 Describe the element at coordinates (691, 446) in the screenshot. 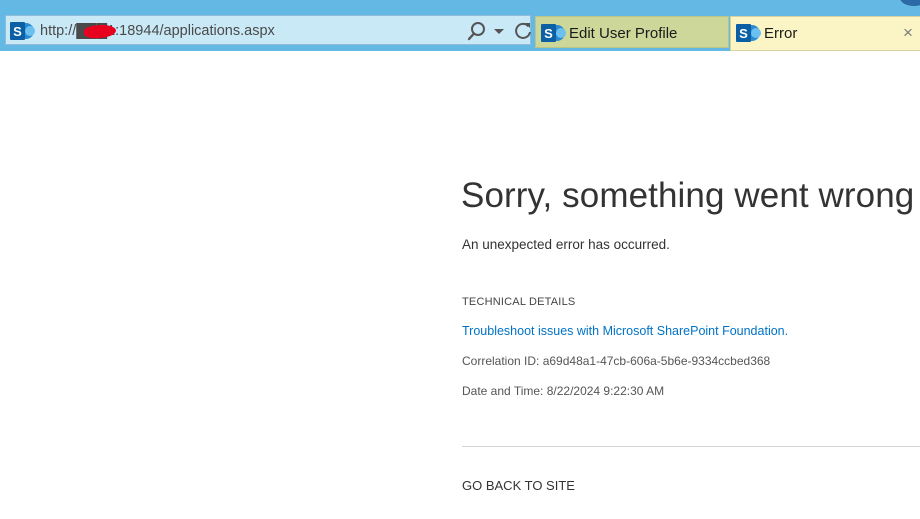

I see `divider` at that location.